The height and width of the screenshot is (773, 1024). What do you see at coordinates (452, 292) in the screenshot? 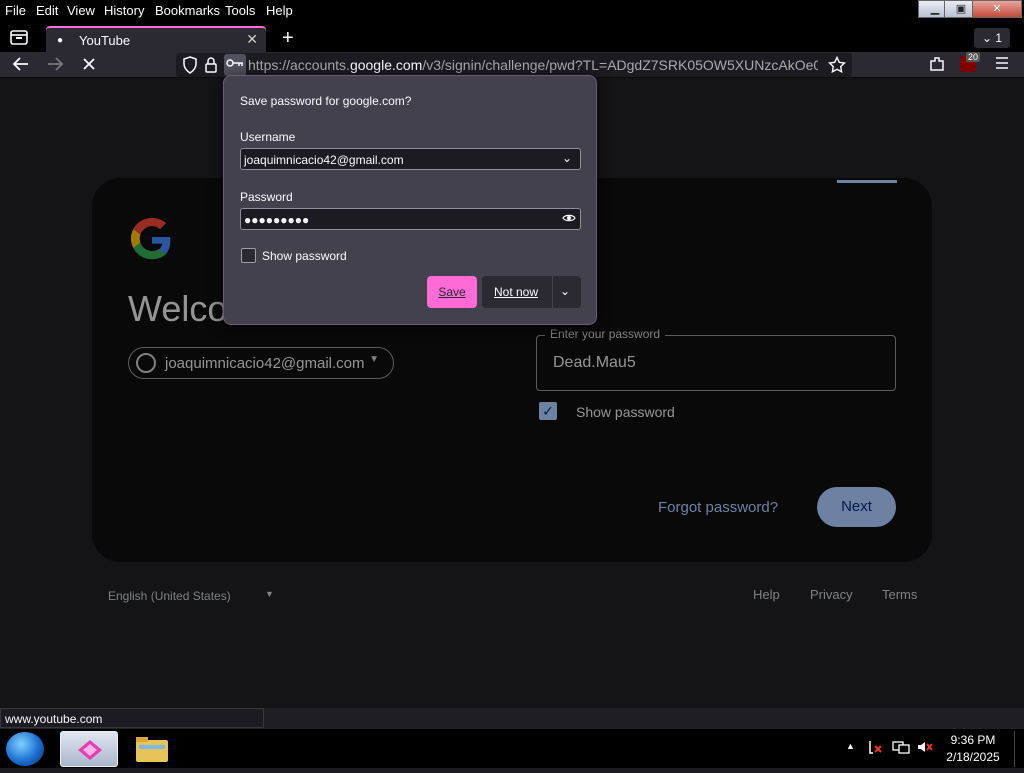
I see `save-button: Save` at bounding box center [452, 292].